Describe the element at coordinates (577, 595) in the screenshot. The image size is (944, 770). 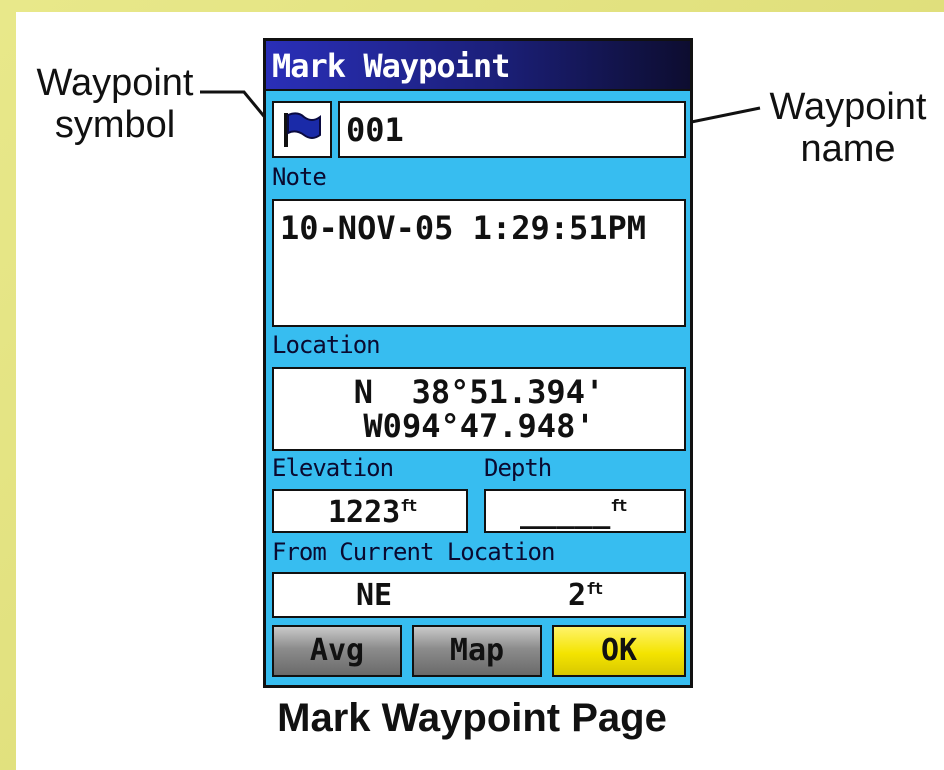
I see `distance-value: 2` at that location.